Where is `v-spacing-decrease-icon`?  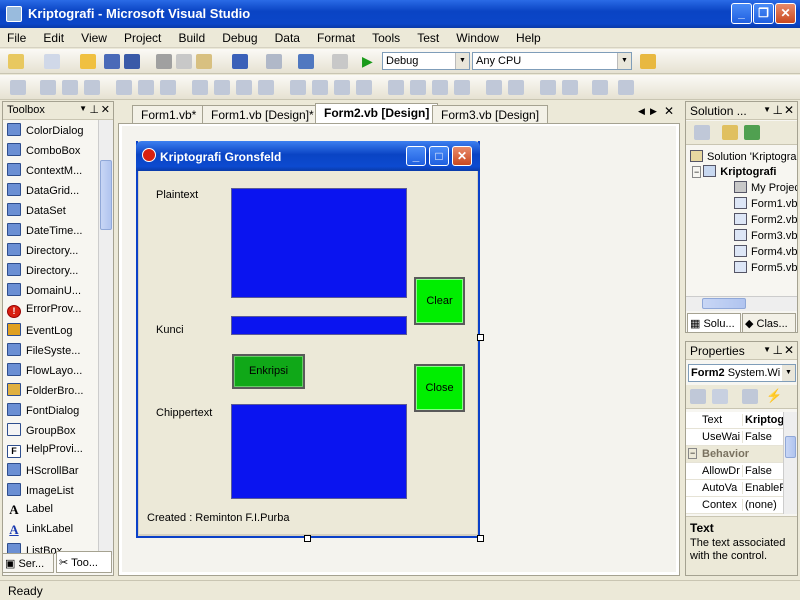 v-spacing-decrease-icon is located at coordinates (440, 87).